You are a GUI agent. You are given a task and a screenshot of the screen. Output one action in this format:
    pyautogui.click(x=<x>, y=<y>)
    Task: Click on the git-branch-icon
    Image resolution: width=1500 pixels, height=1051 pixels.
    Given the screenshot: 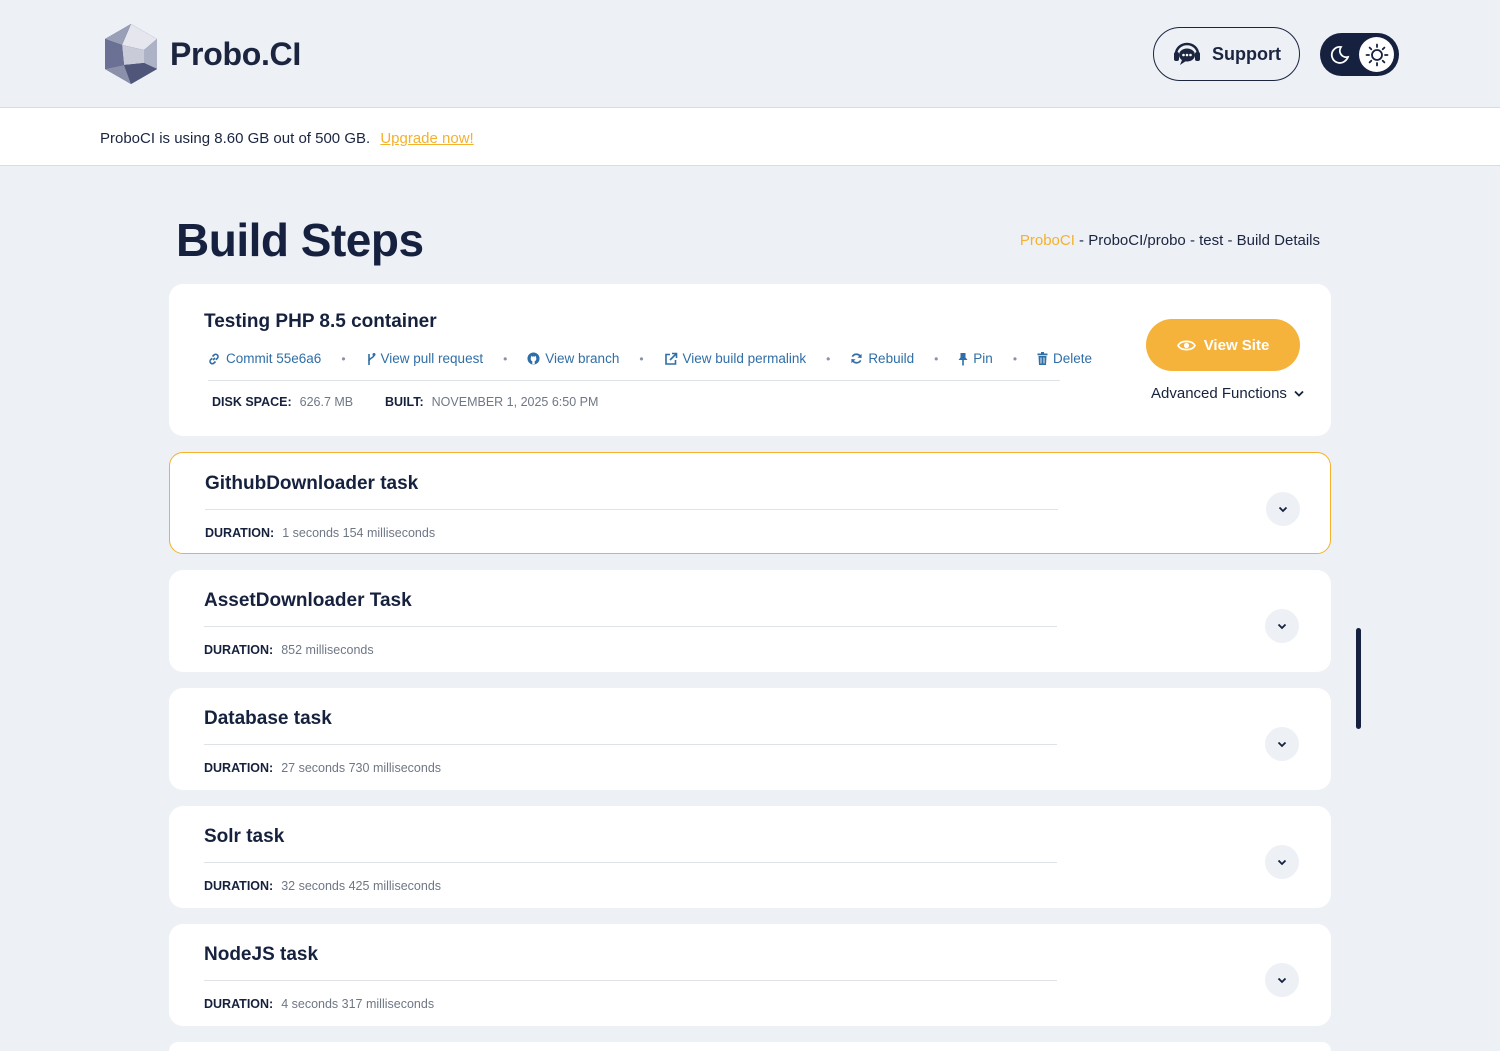 What is the action you would take?
    pyautogui.click(x=371, y=358)
    